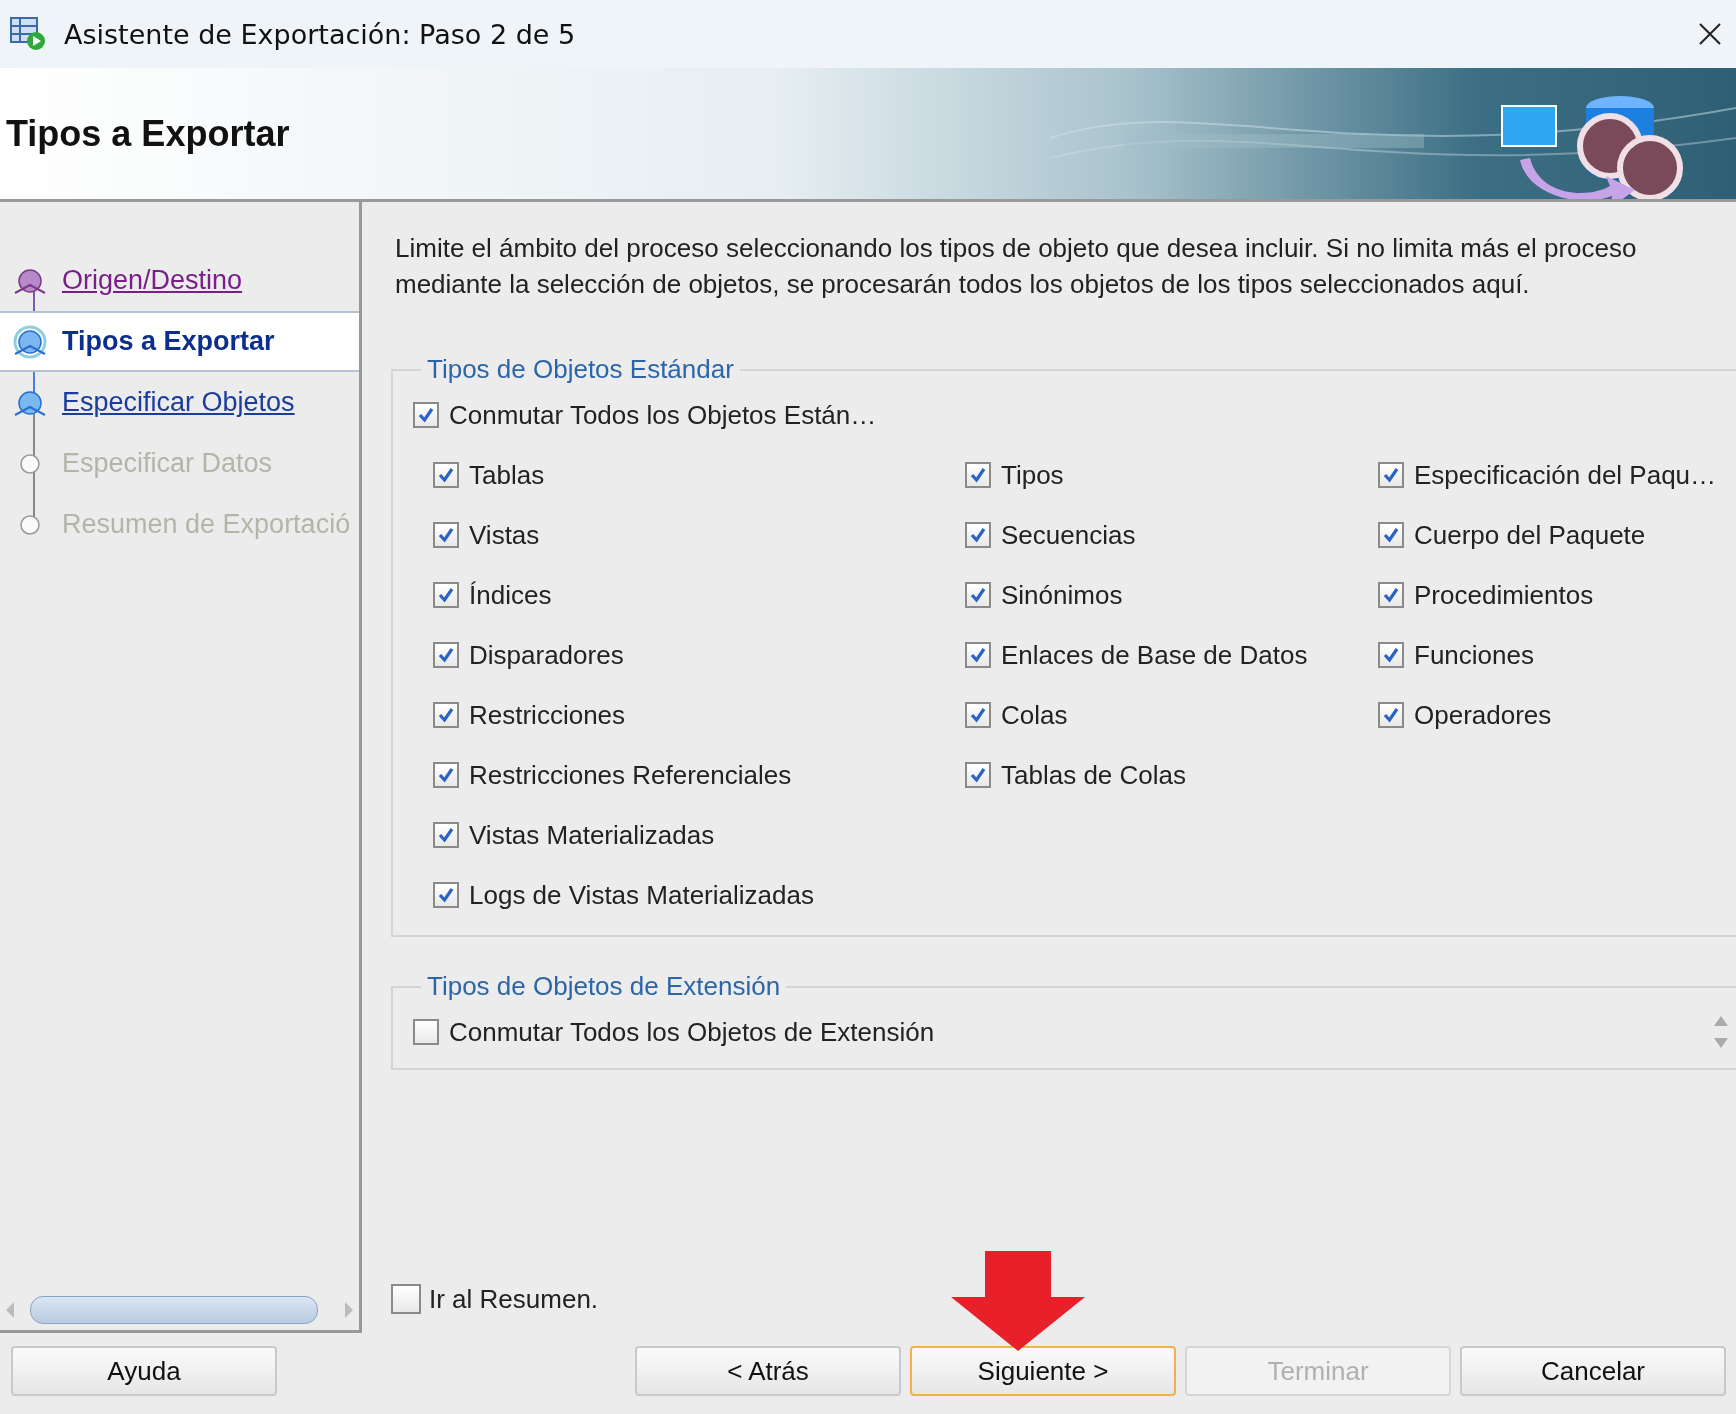  I want to click on checkbox-label: Tablas de Colas, so click(1093, 775).